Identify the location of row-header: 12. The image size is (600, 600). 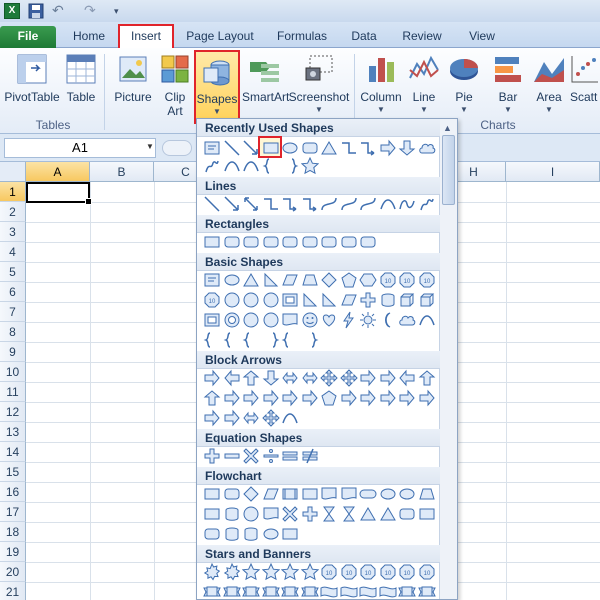
(13, 412).